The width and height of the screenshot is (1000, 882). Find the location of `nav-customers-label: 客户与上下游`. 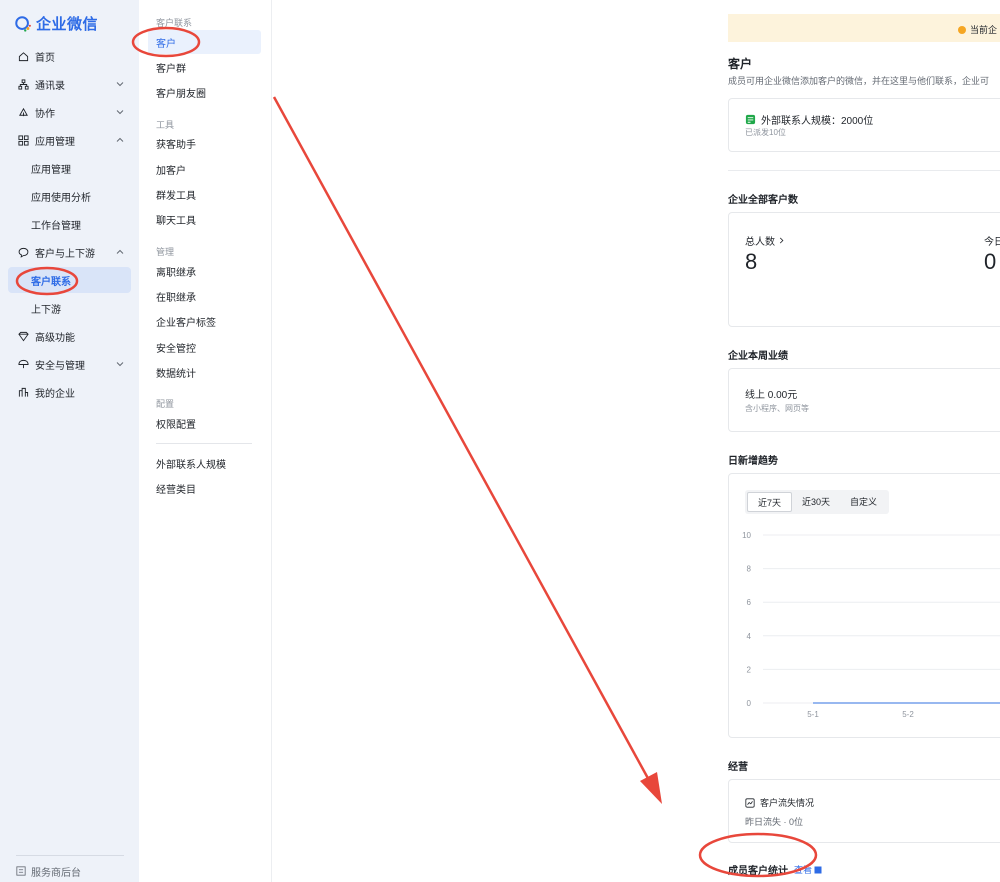

nav-customers-label: 客户与上下游 is located at coordinates (65, 254).